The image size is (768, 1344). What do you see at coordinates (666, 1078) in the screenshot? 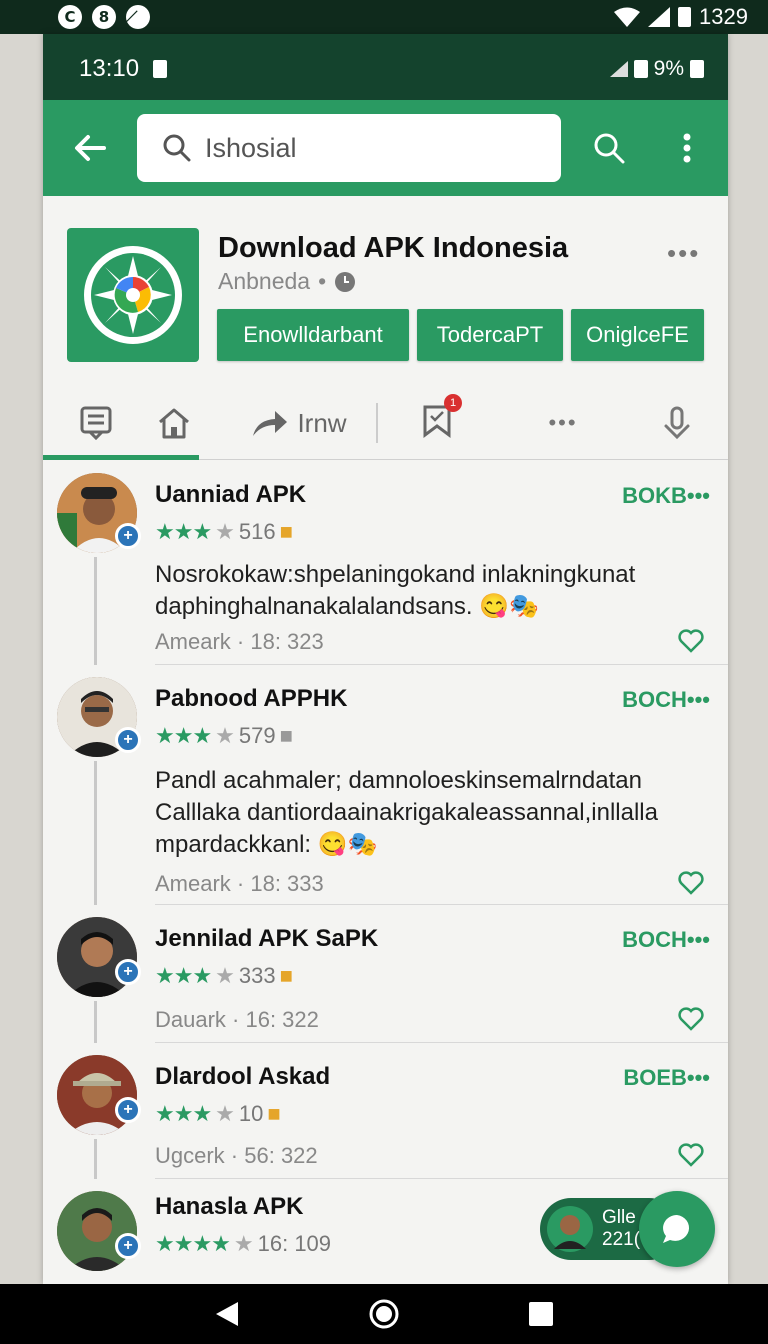
I see `item-badge-button: BOEB•••` at bounding box center [666, 1078].